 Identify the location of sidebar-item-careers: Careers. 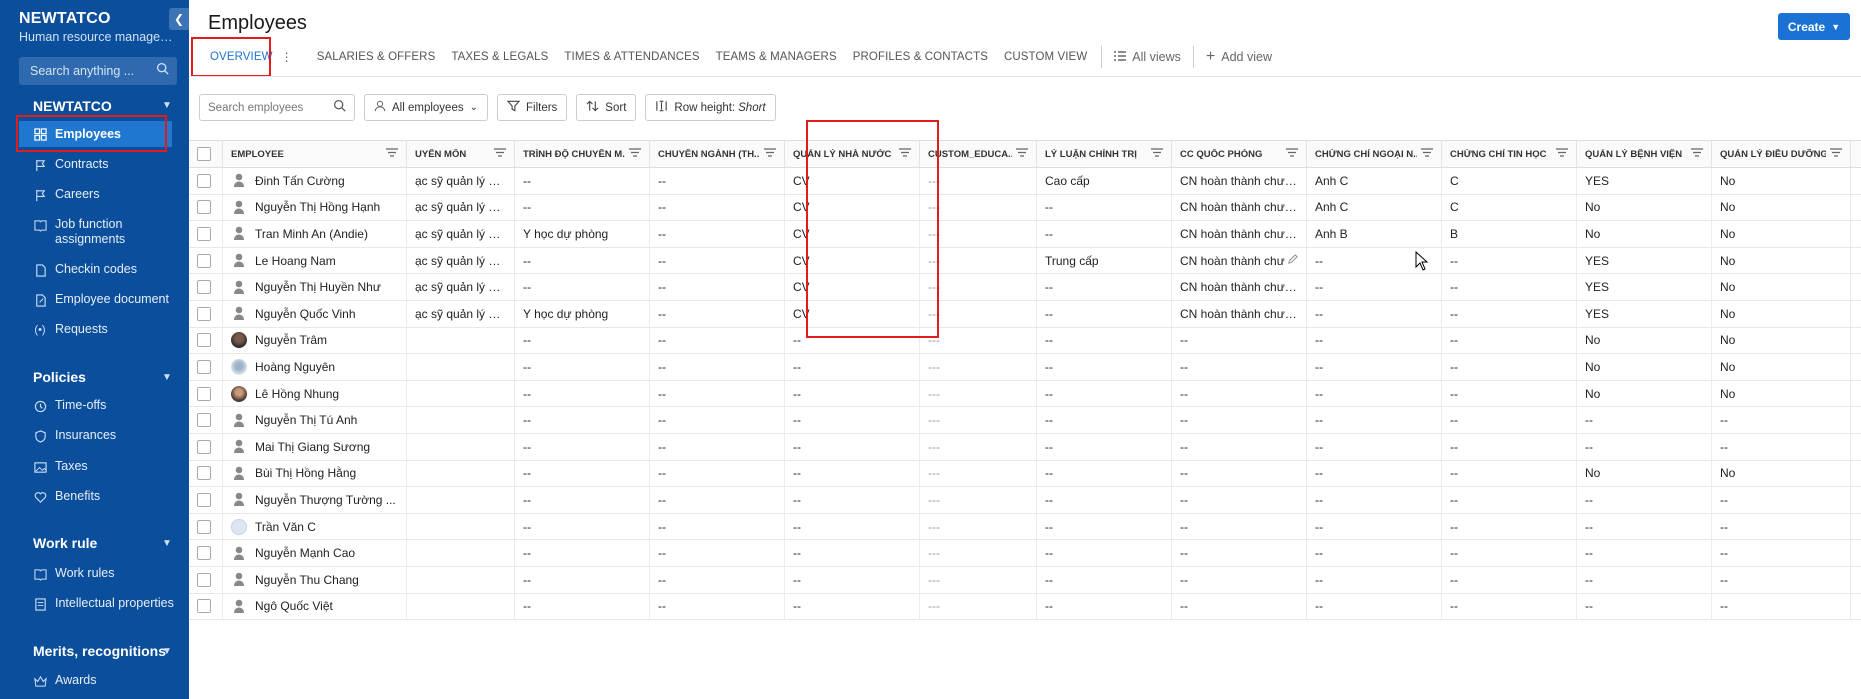
(66, 197).